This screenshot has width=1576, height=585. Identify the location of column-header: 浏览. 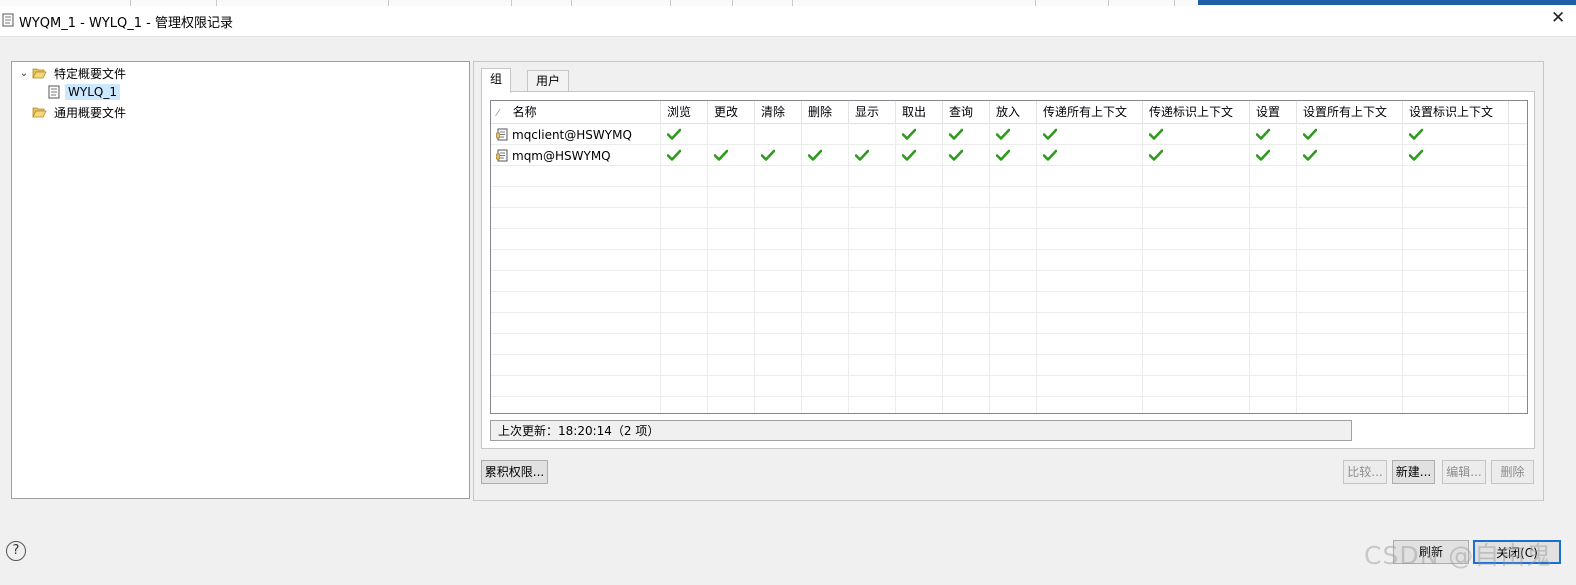
(684, 112).